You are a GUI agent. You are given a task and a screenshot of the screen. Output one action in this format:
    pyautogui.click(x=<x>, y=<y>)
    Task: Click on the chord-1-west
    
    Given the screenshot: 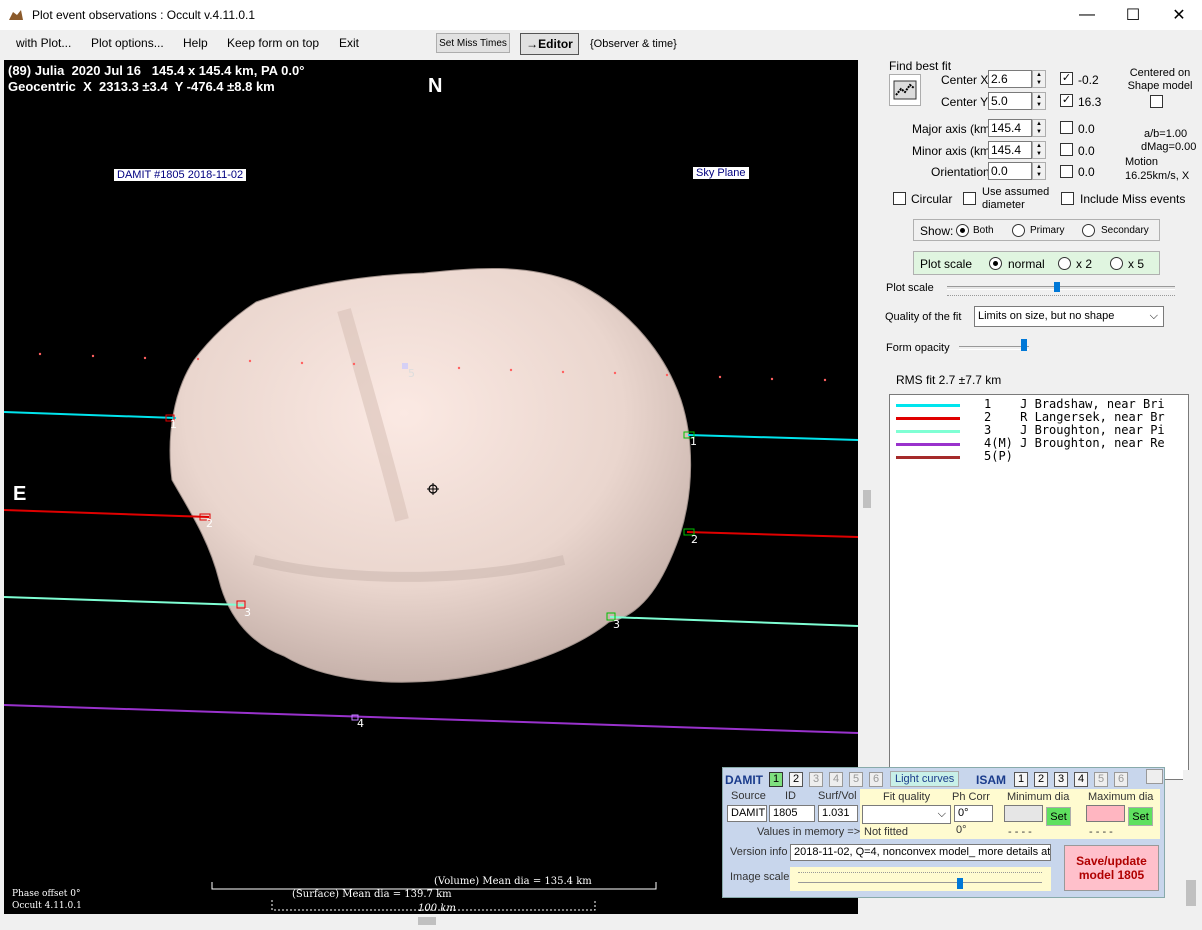 What is the action you would take?
    pyautogui.click(x=90, y=415)
    